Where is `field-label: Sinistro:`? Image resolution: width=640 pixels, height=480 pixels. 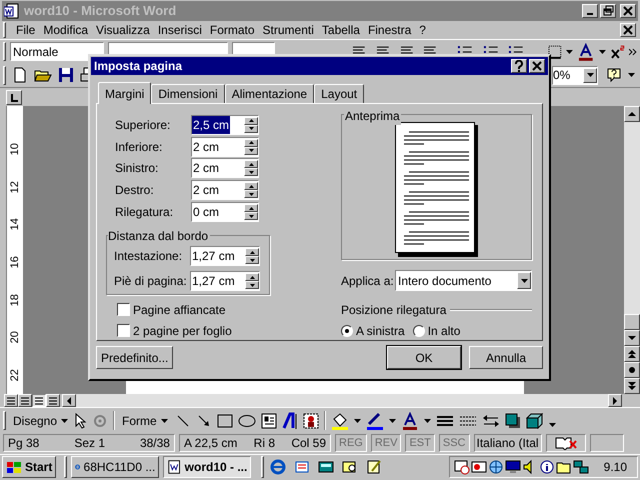
field-label: Sinistro: is located at coordinates (137, 169).